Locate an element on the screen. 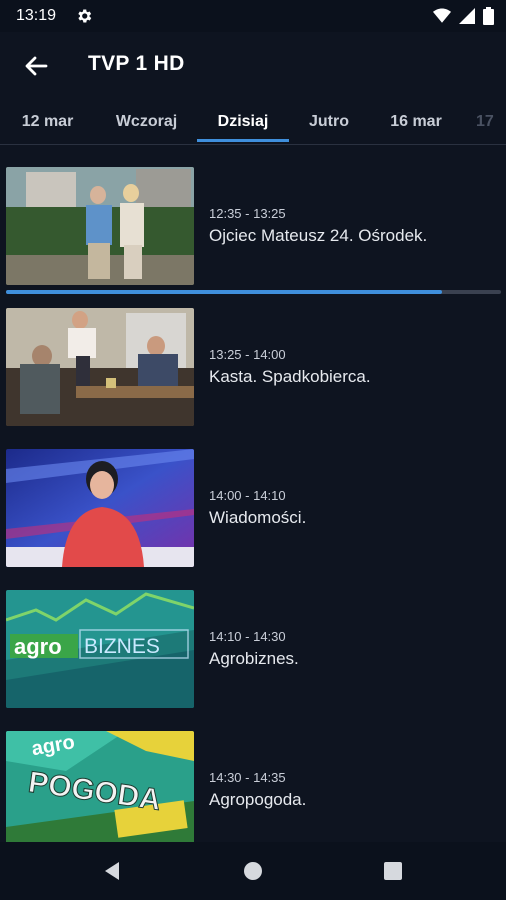 The height and width of the screenshot is (900, 506). status-time: 13:19 is located at coordinates (36, 15).